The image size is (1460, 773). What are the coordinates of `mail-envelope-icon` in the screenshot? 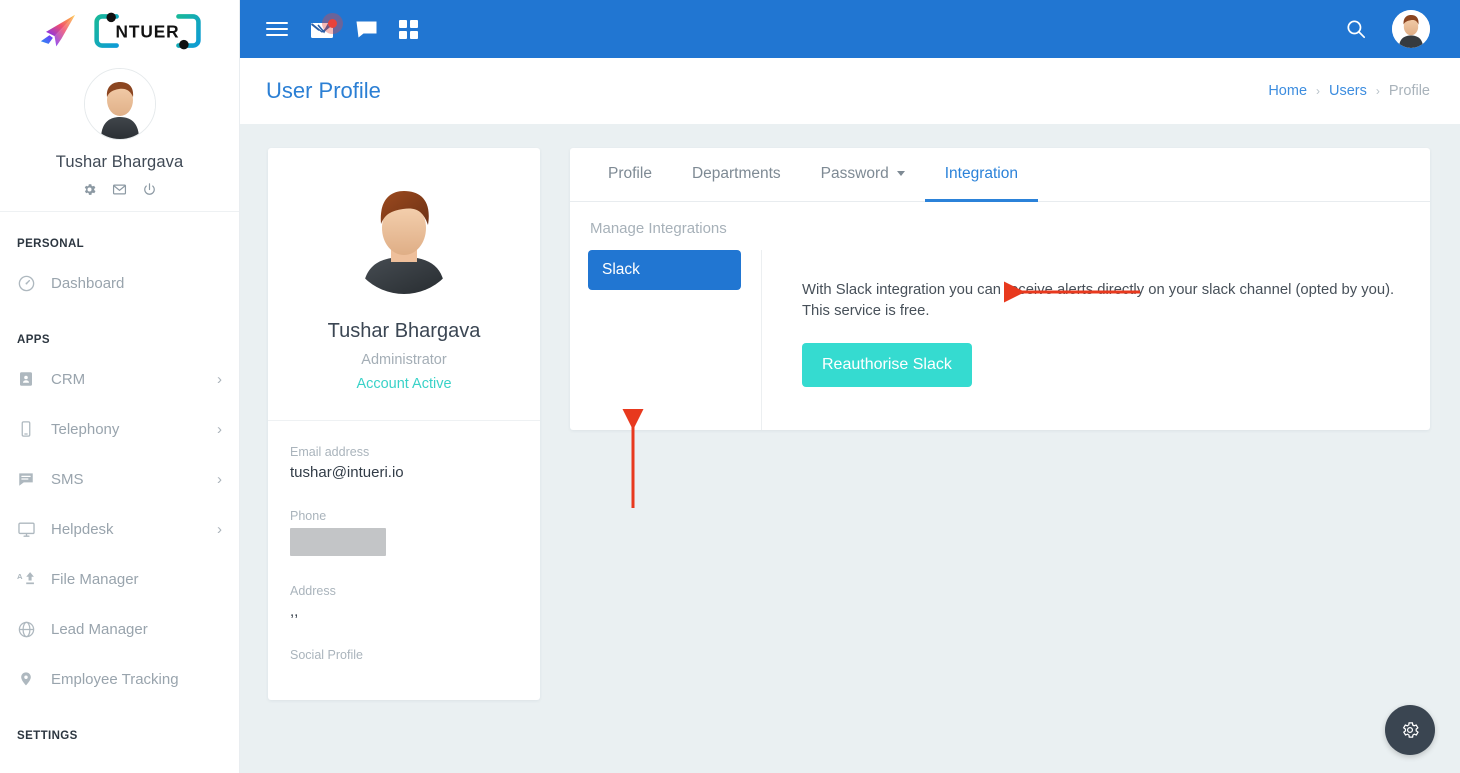 It's located at (326, 25).